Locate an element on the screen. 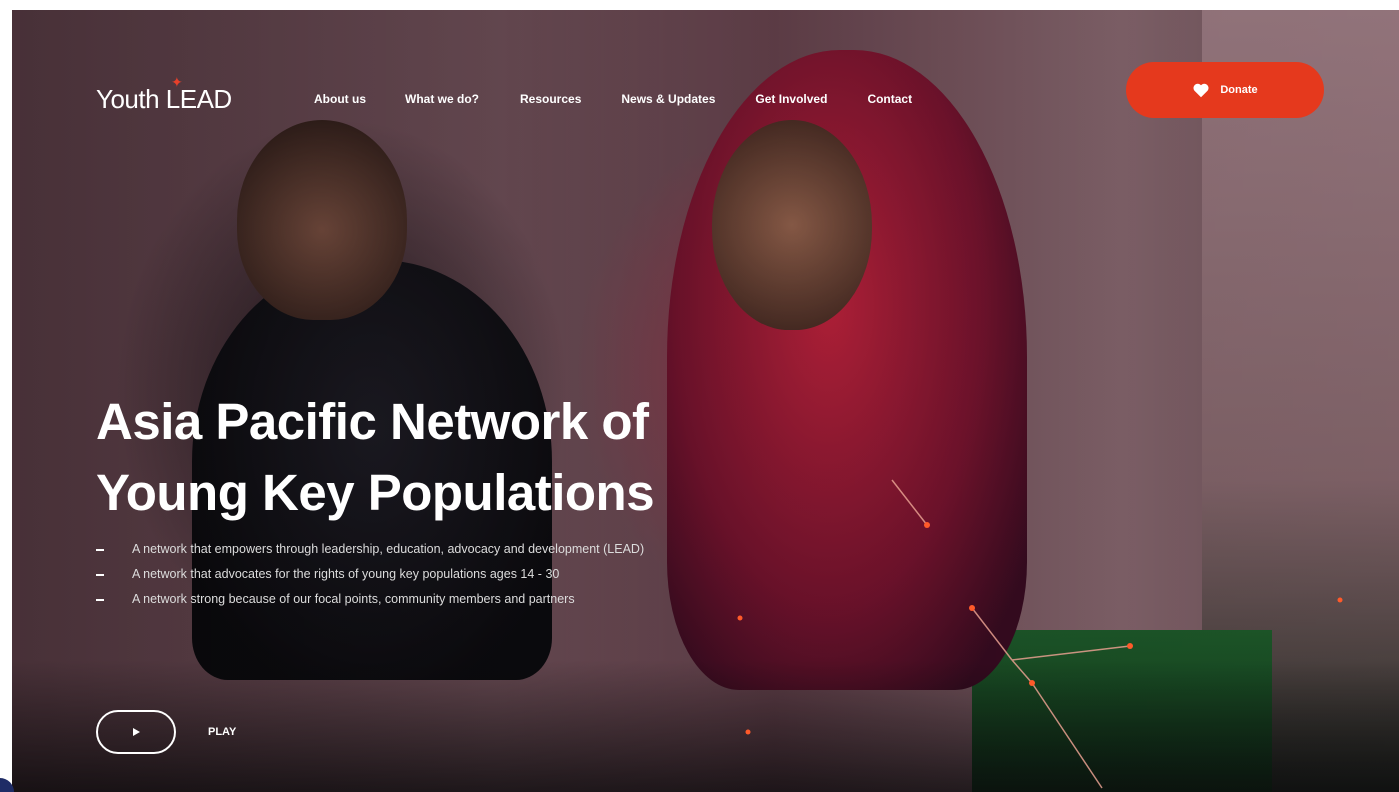 This screenshot has height=792, width=1399. heart-icon is located at coordinates (1201, 90).